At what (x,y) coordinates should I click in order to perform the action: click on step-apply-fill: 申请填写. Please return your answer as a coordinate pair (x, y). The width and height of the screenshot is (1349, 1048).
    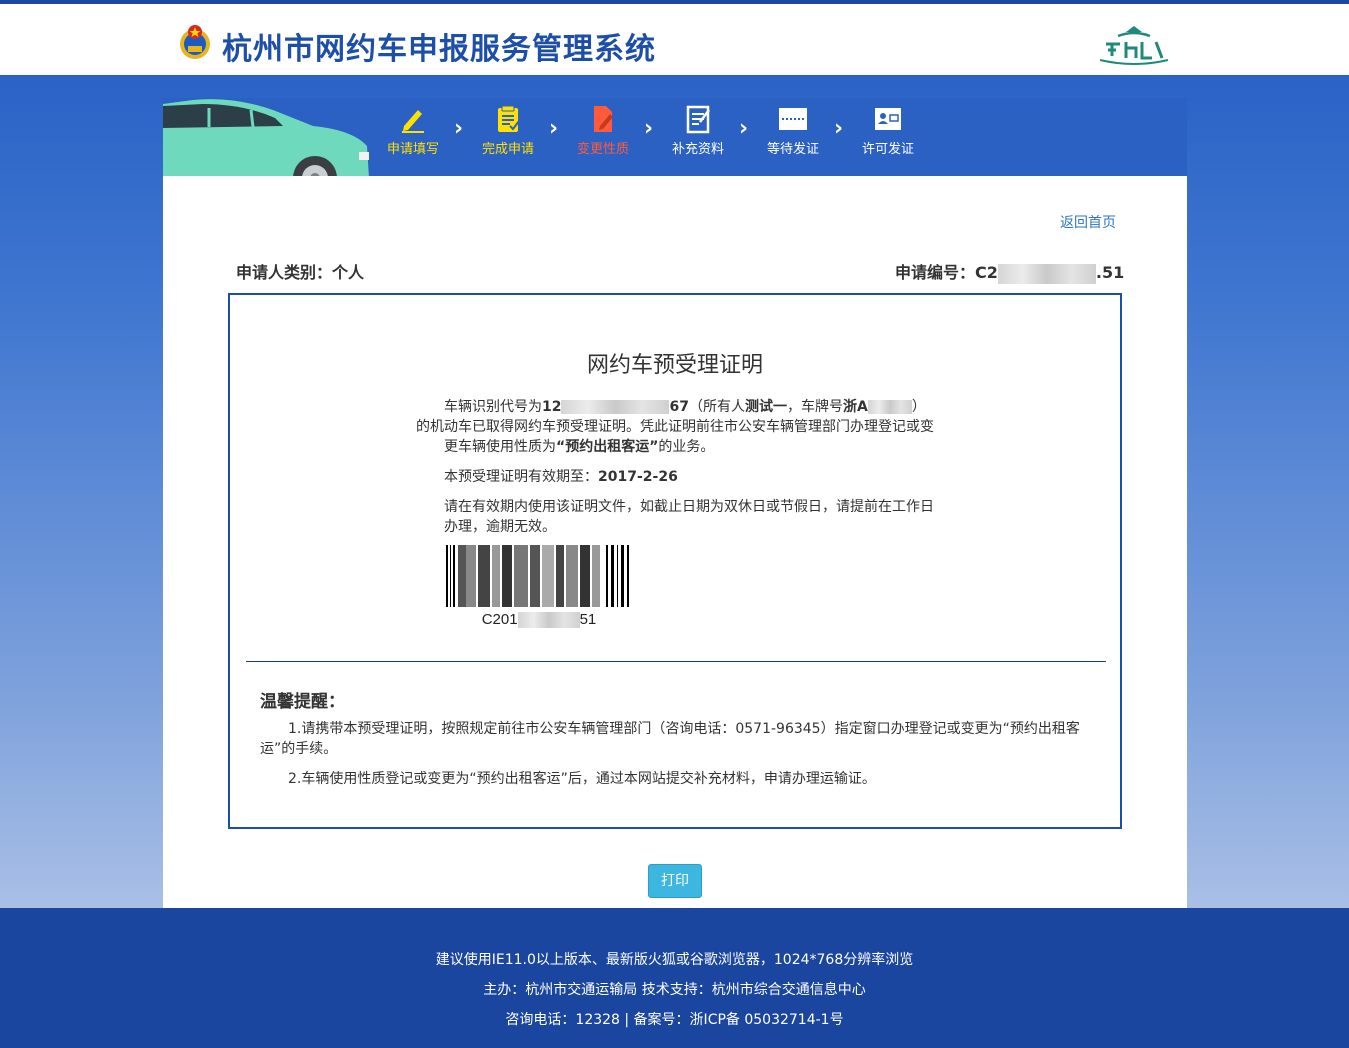
    Looking at the image, I should click on (413, 130).